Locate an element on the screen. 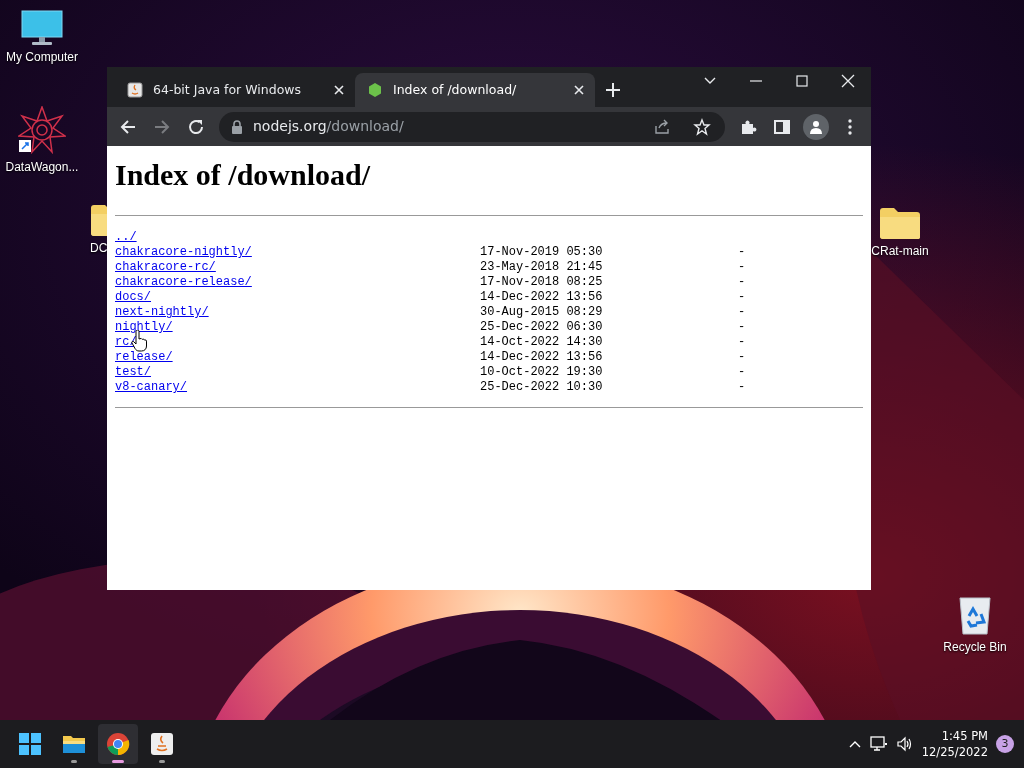  address-bar: nodejs.org/download/ is located at coordinates (472, 126).